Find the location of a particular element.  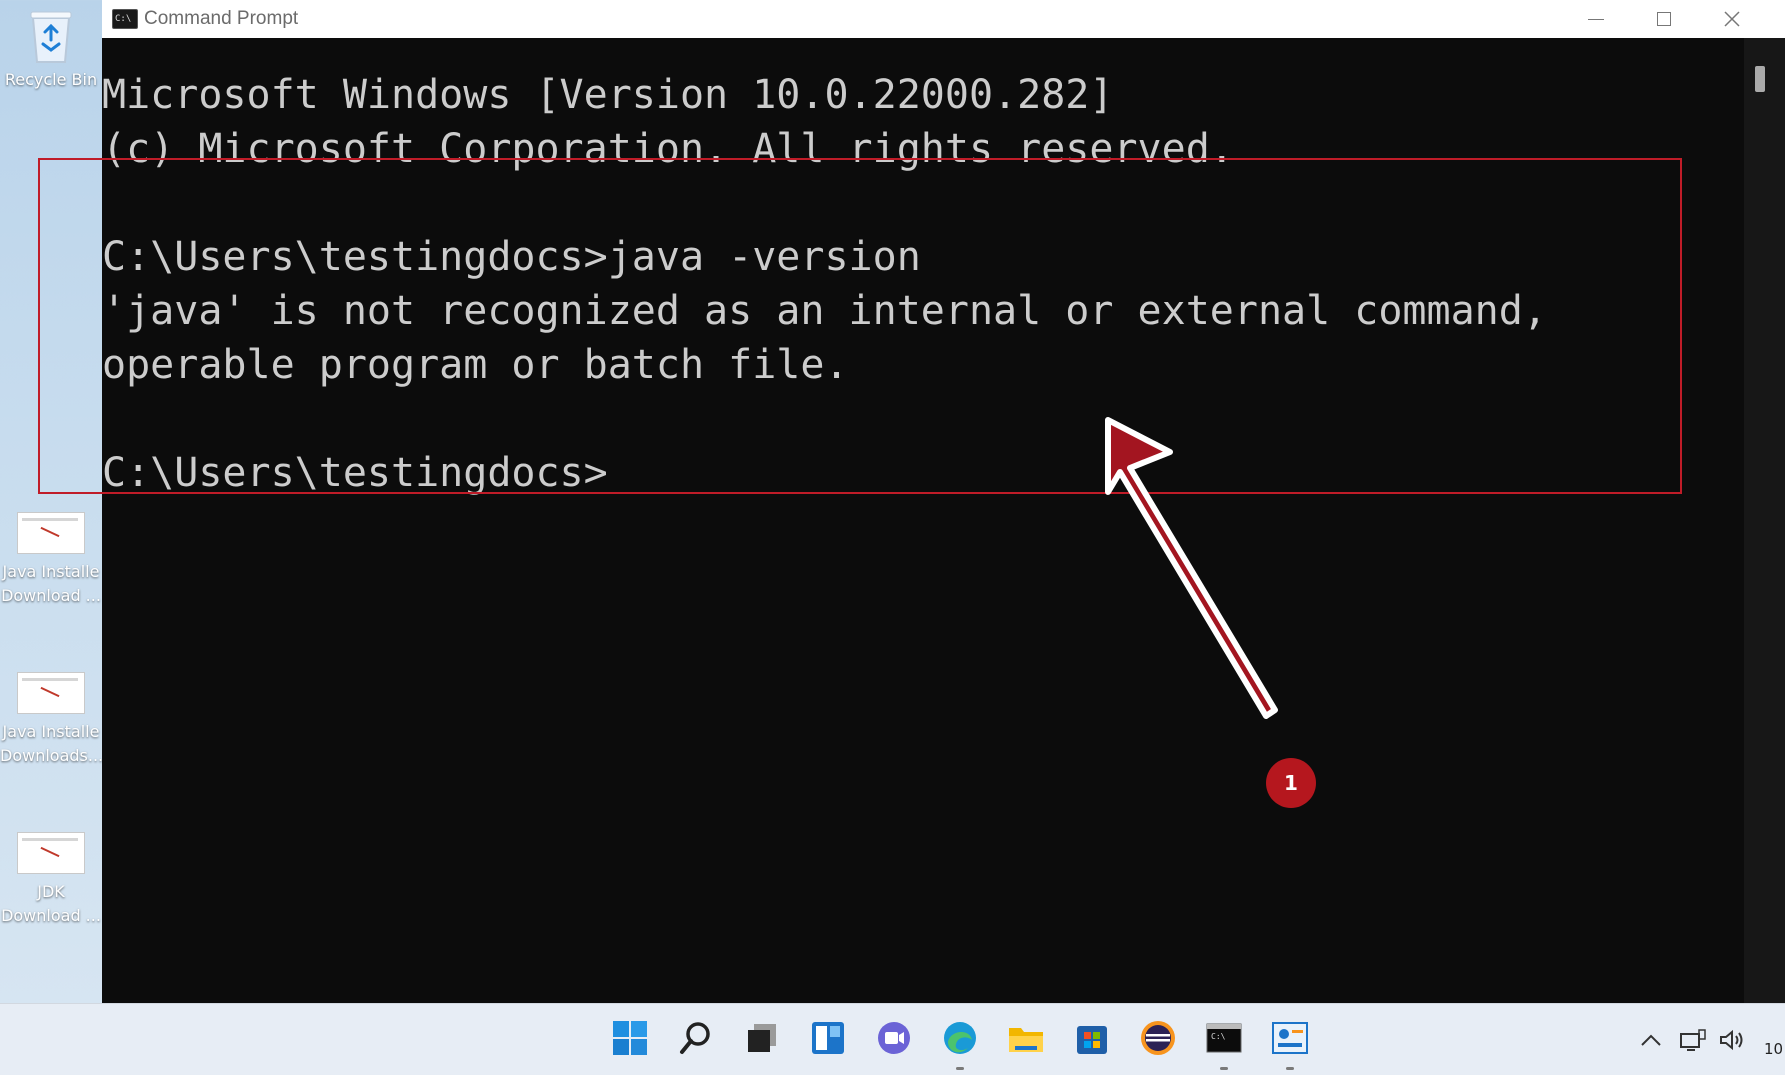

chat-icon is located at coordinates (894, 1038).